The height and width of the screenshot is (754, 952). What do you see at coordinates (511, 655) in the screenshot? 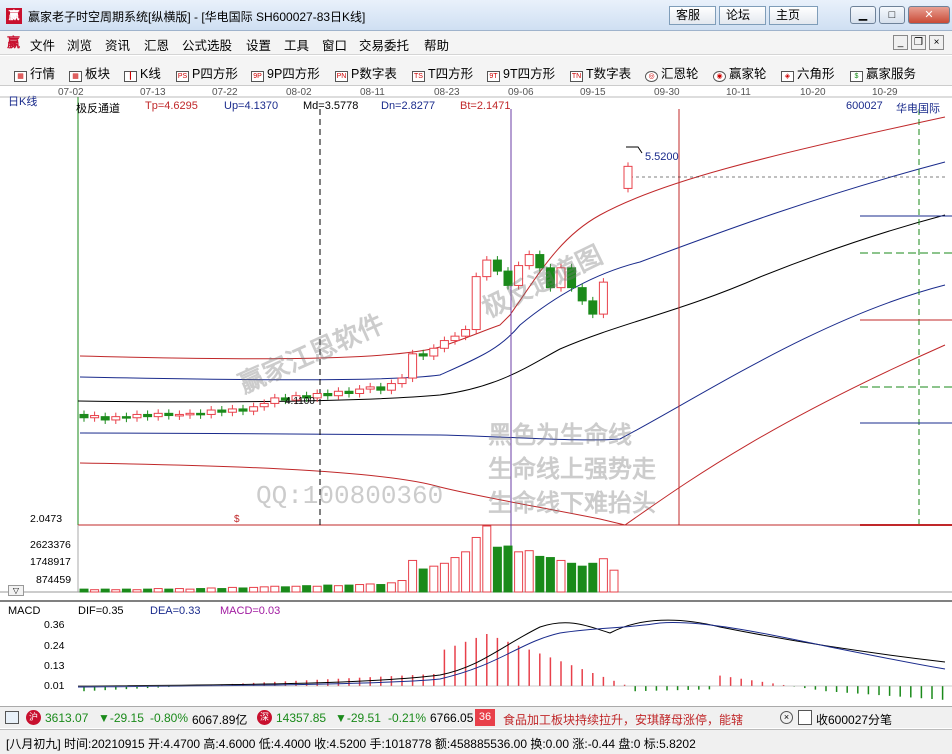
I see `dea-line` at bounding box center [511, 655].